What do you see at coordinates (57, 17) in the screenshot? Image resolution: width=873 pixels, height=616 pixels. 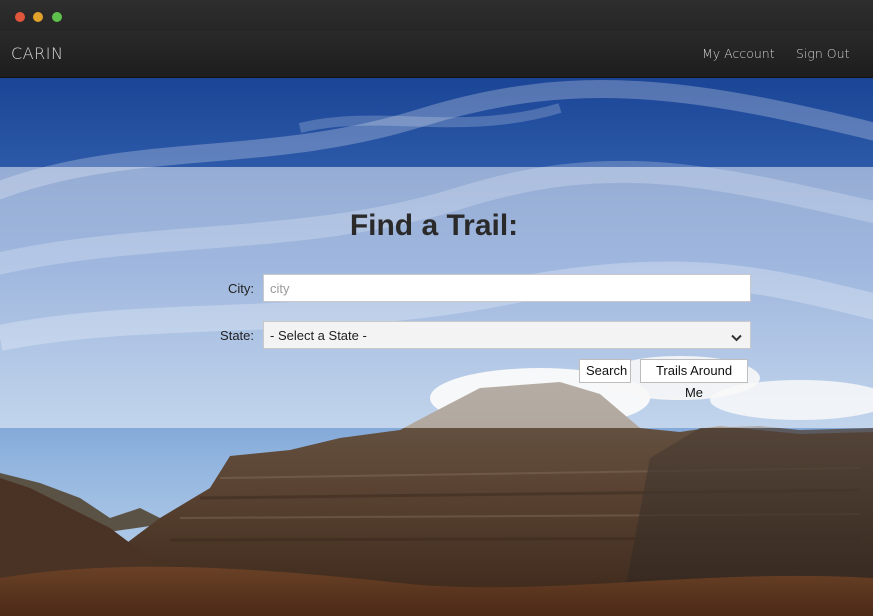 I see `window-maximize-button` at bounding box center [57, 17].